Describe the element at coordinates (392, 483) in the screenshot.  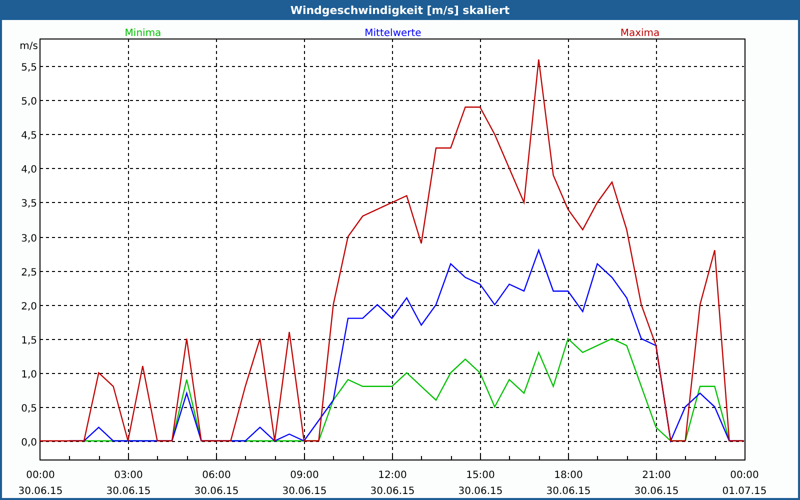
I see `x-tick-label: 12:00 30.06.15` at that location.